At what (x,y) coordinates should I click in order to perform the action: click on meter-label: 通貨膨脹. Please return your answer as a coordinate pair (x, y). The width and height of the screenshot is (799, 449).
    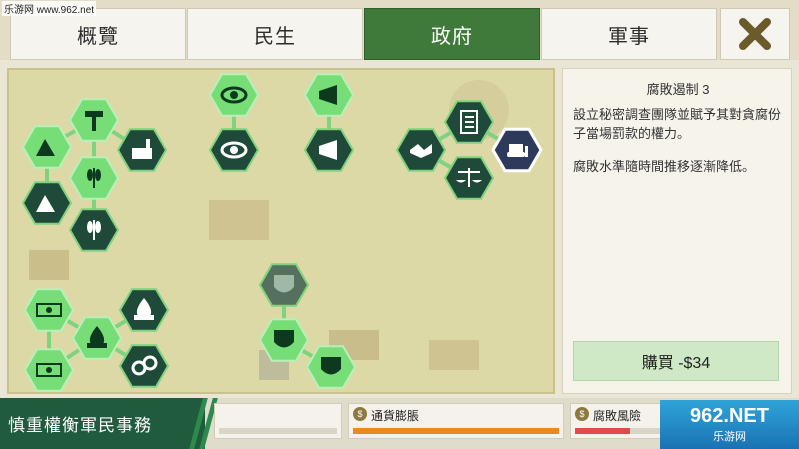
    Looking at the image, I should click on (395, 416).